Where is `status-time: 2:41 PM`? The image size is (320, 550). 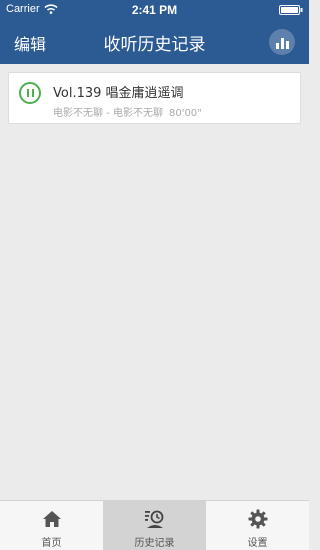 status-time: 2:41 PM is located at coordinates (154, 10).